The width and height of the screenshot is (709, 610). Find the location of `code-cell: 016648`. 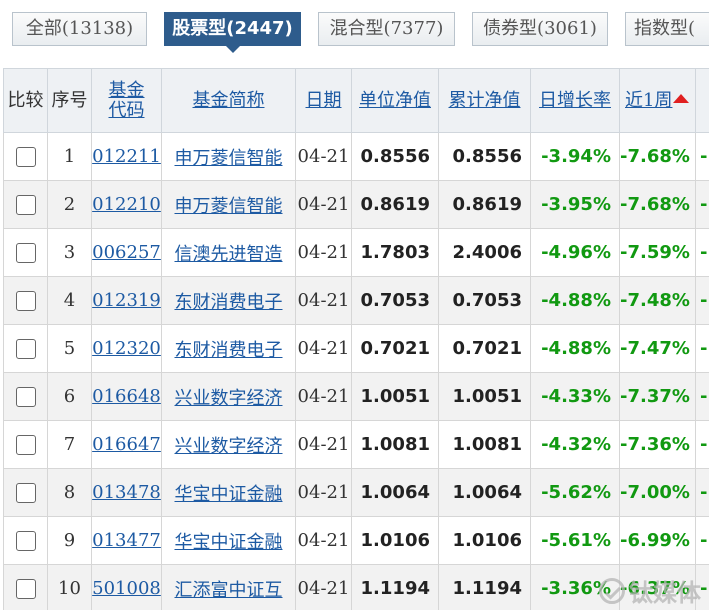

code-cell: 016648 is located at coordinates (126, 396).